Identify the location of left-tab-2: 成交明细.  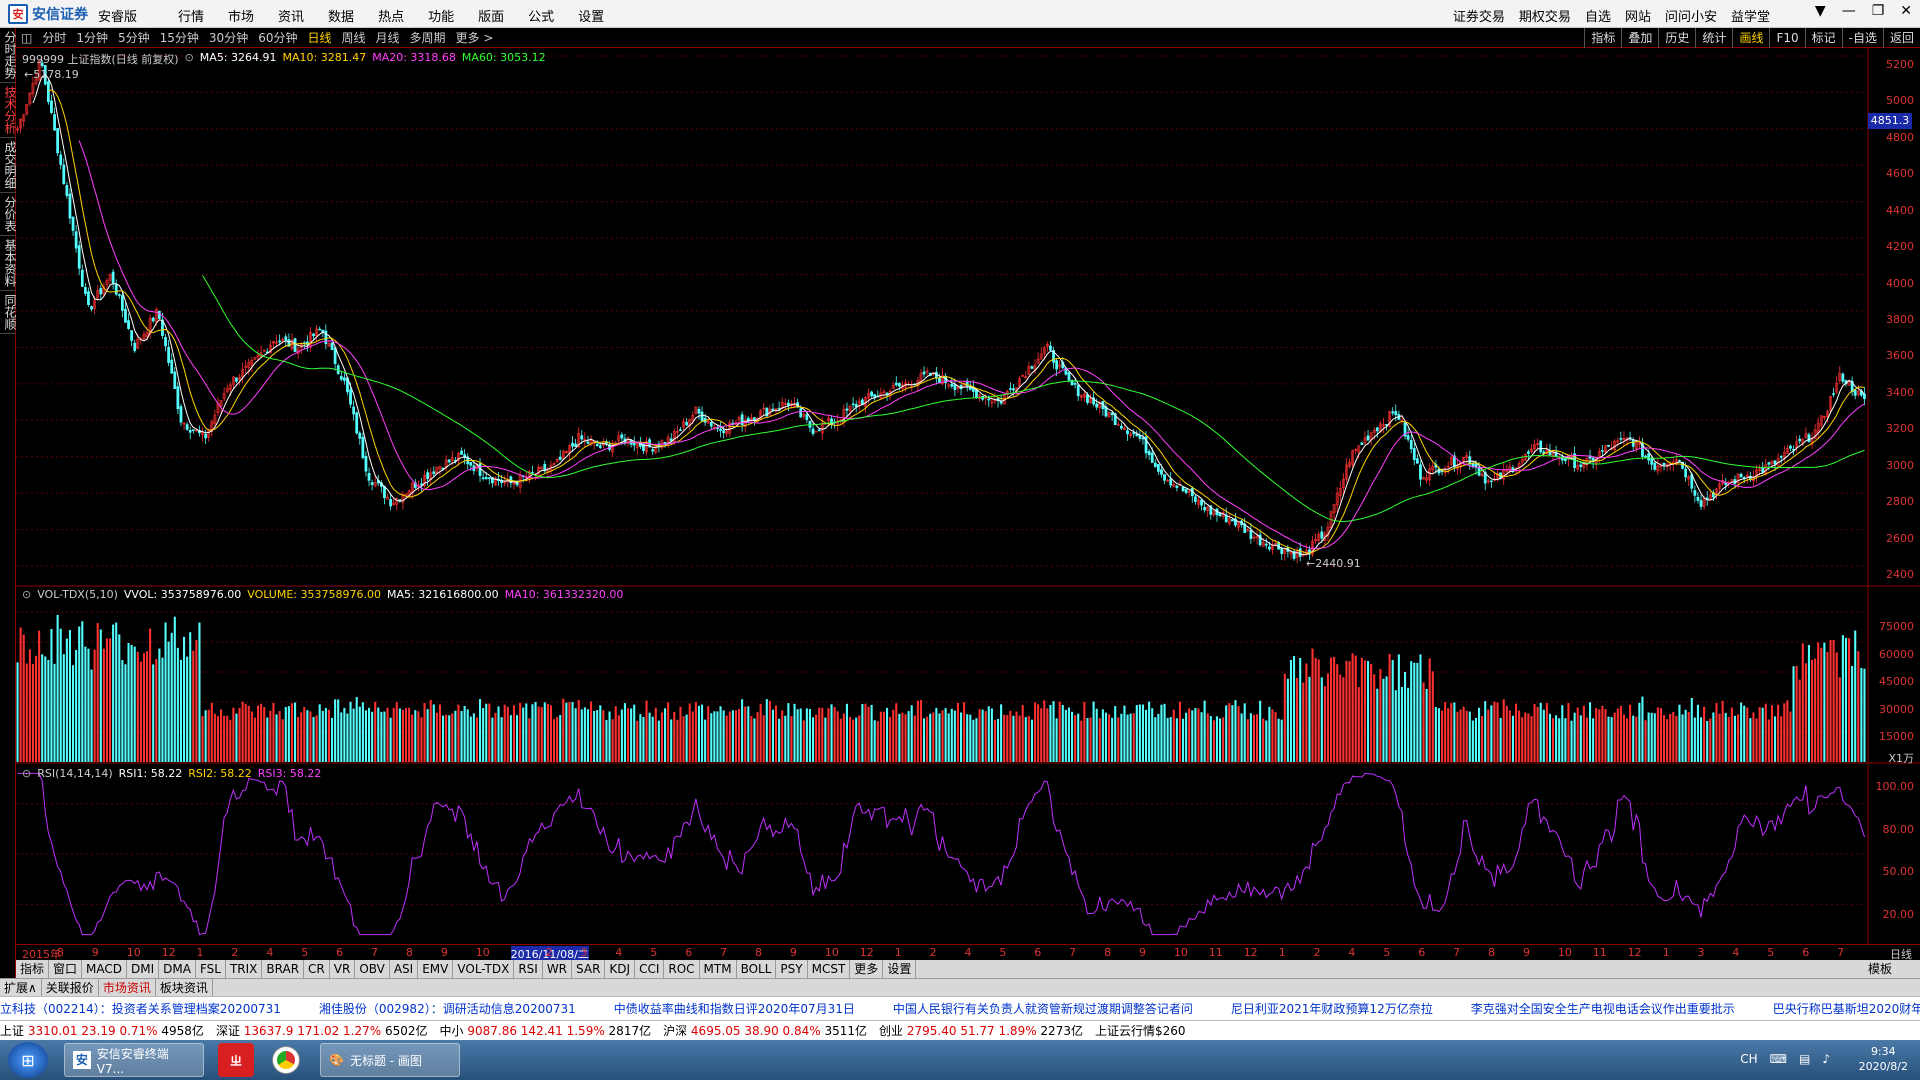
(8, 165).